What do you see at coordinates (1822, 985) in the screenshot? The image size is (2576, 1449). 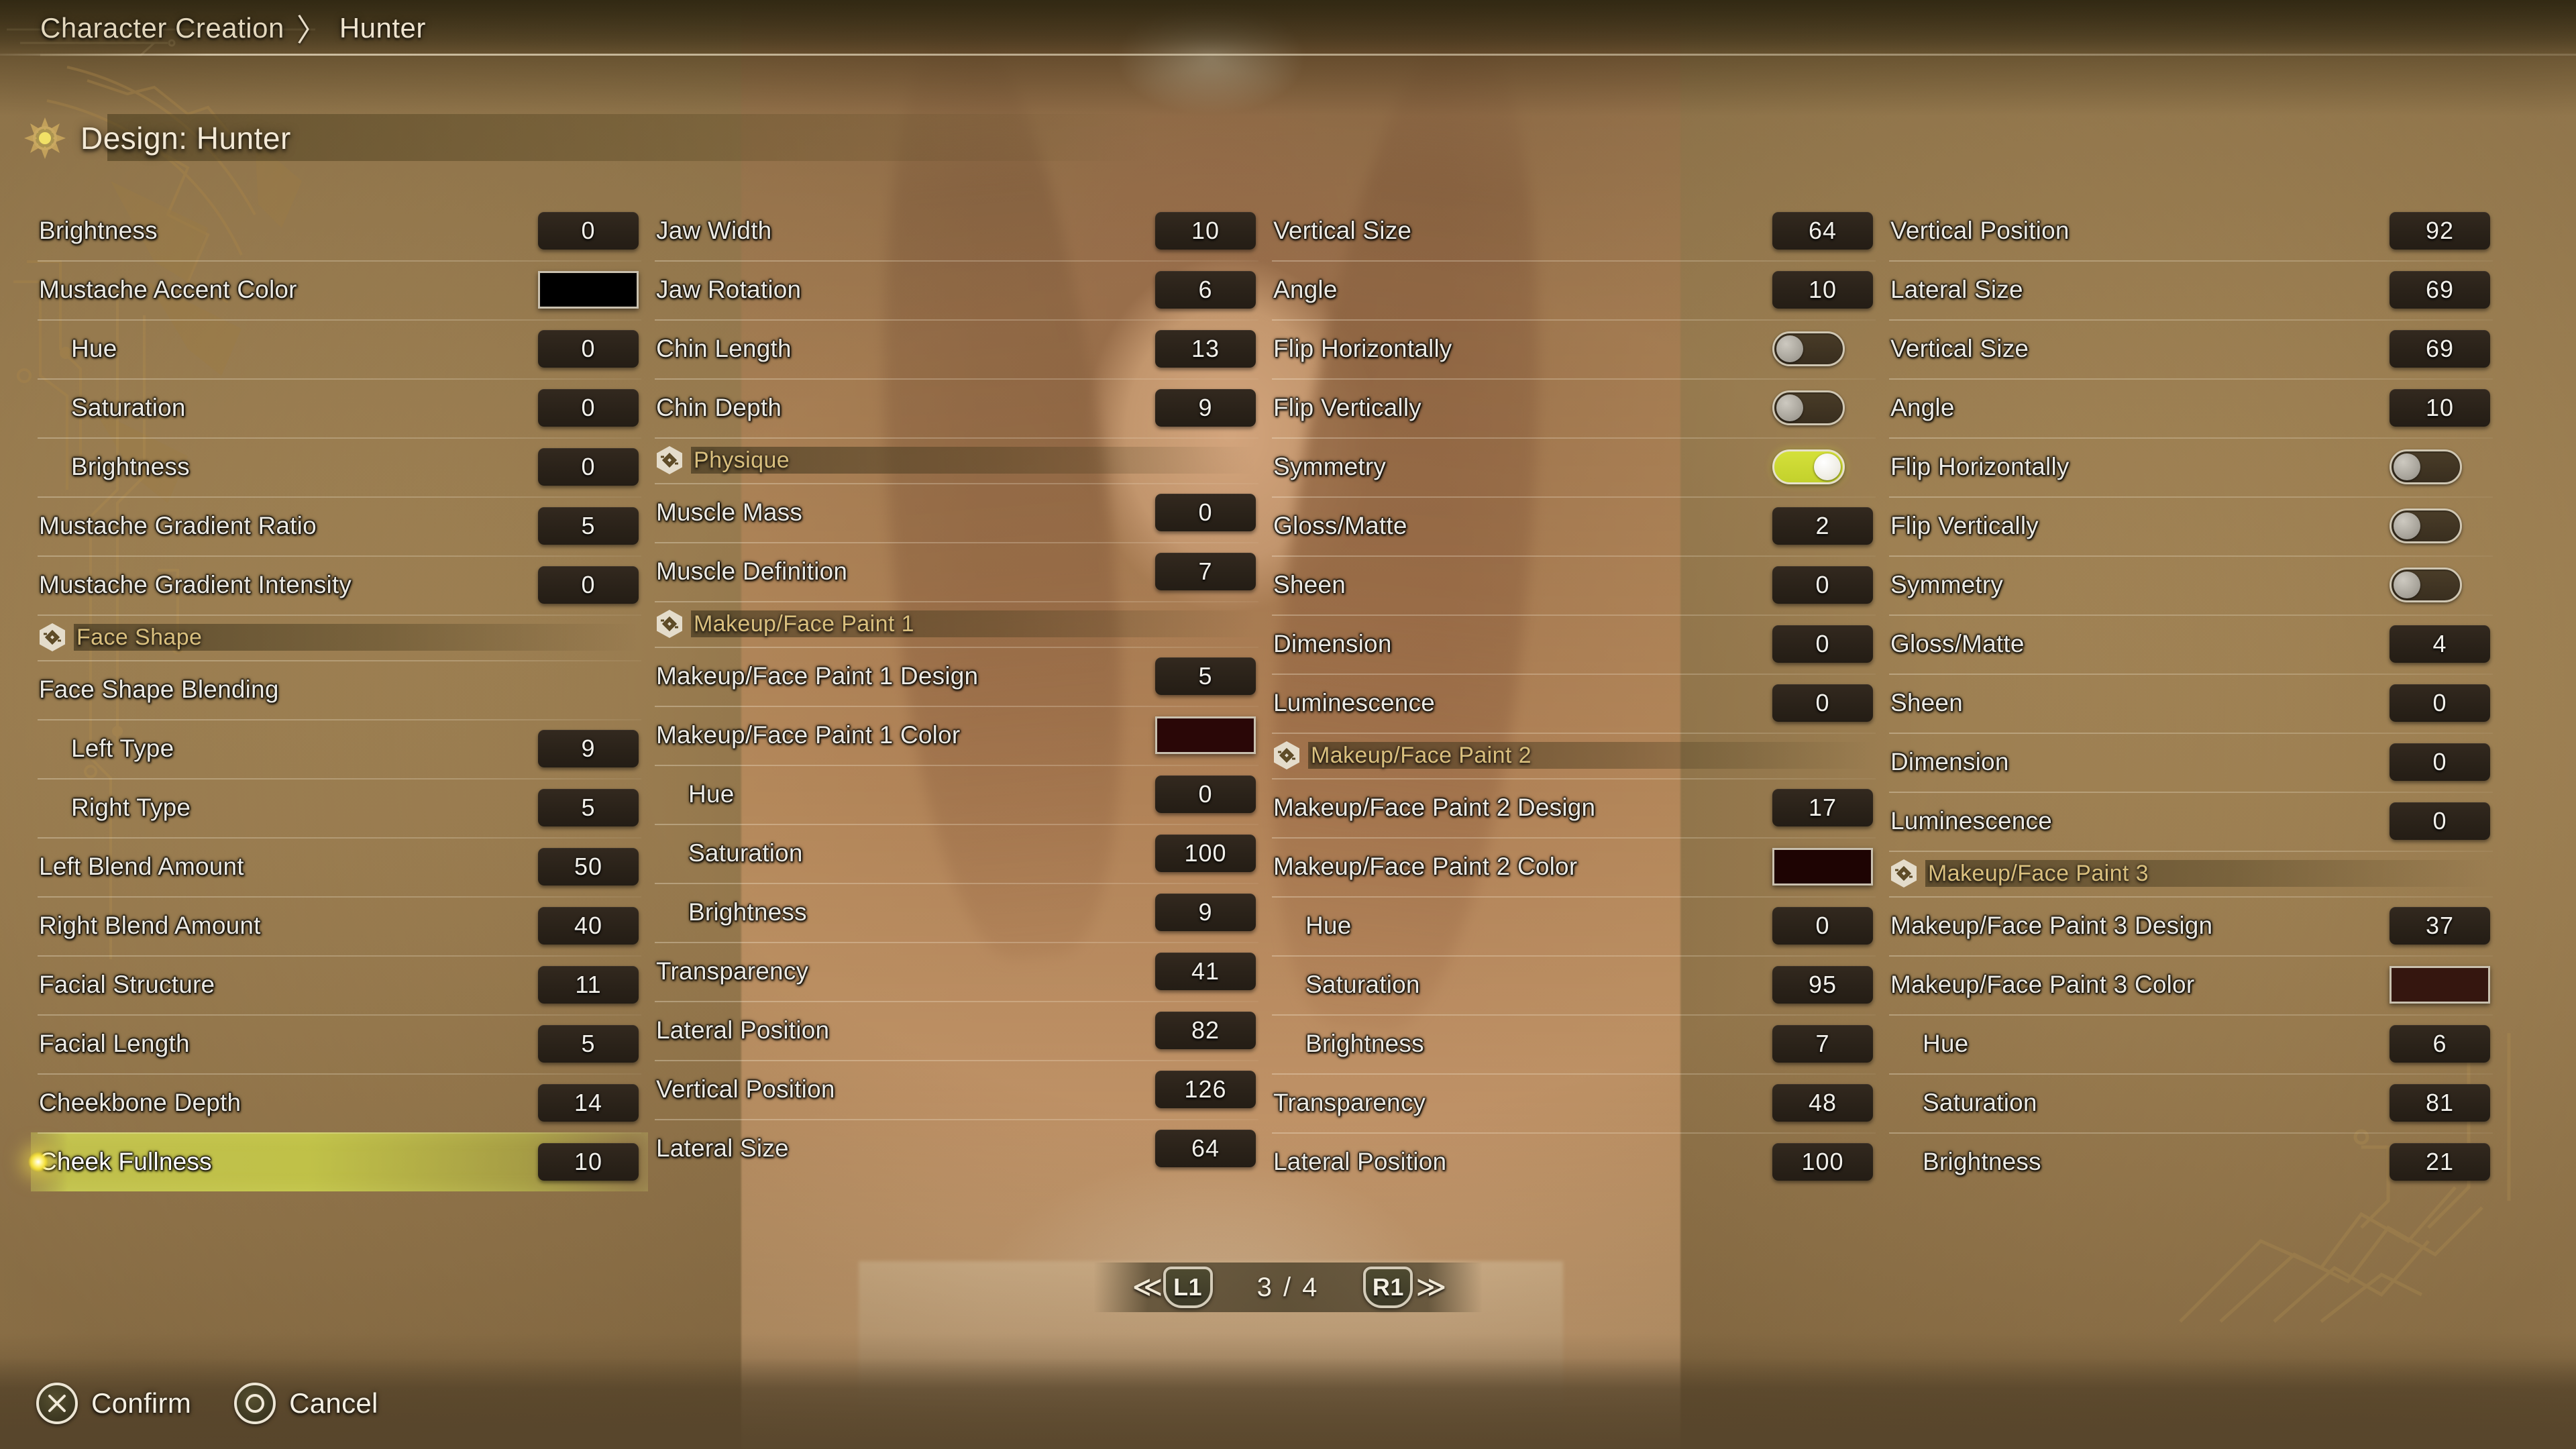 I see `setting-value-box: 95` at bounding box center [1822, 985].